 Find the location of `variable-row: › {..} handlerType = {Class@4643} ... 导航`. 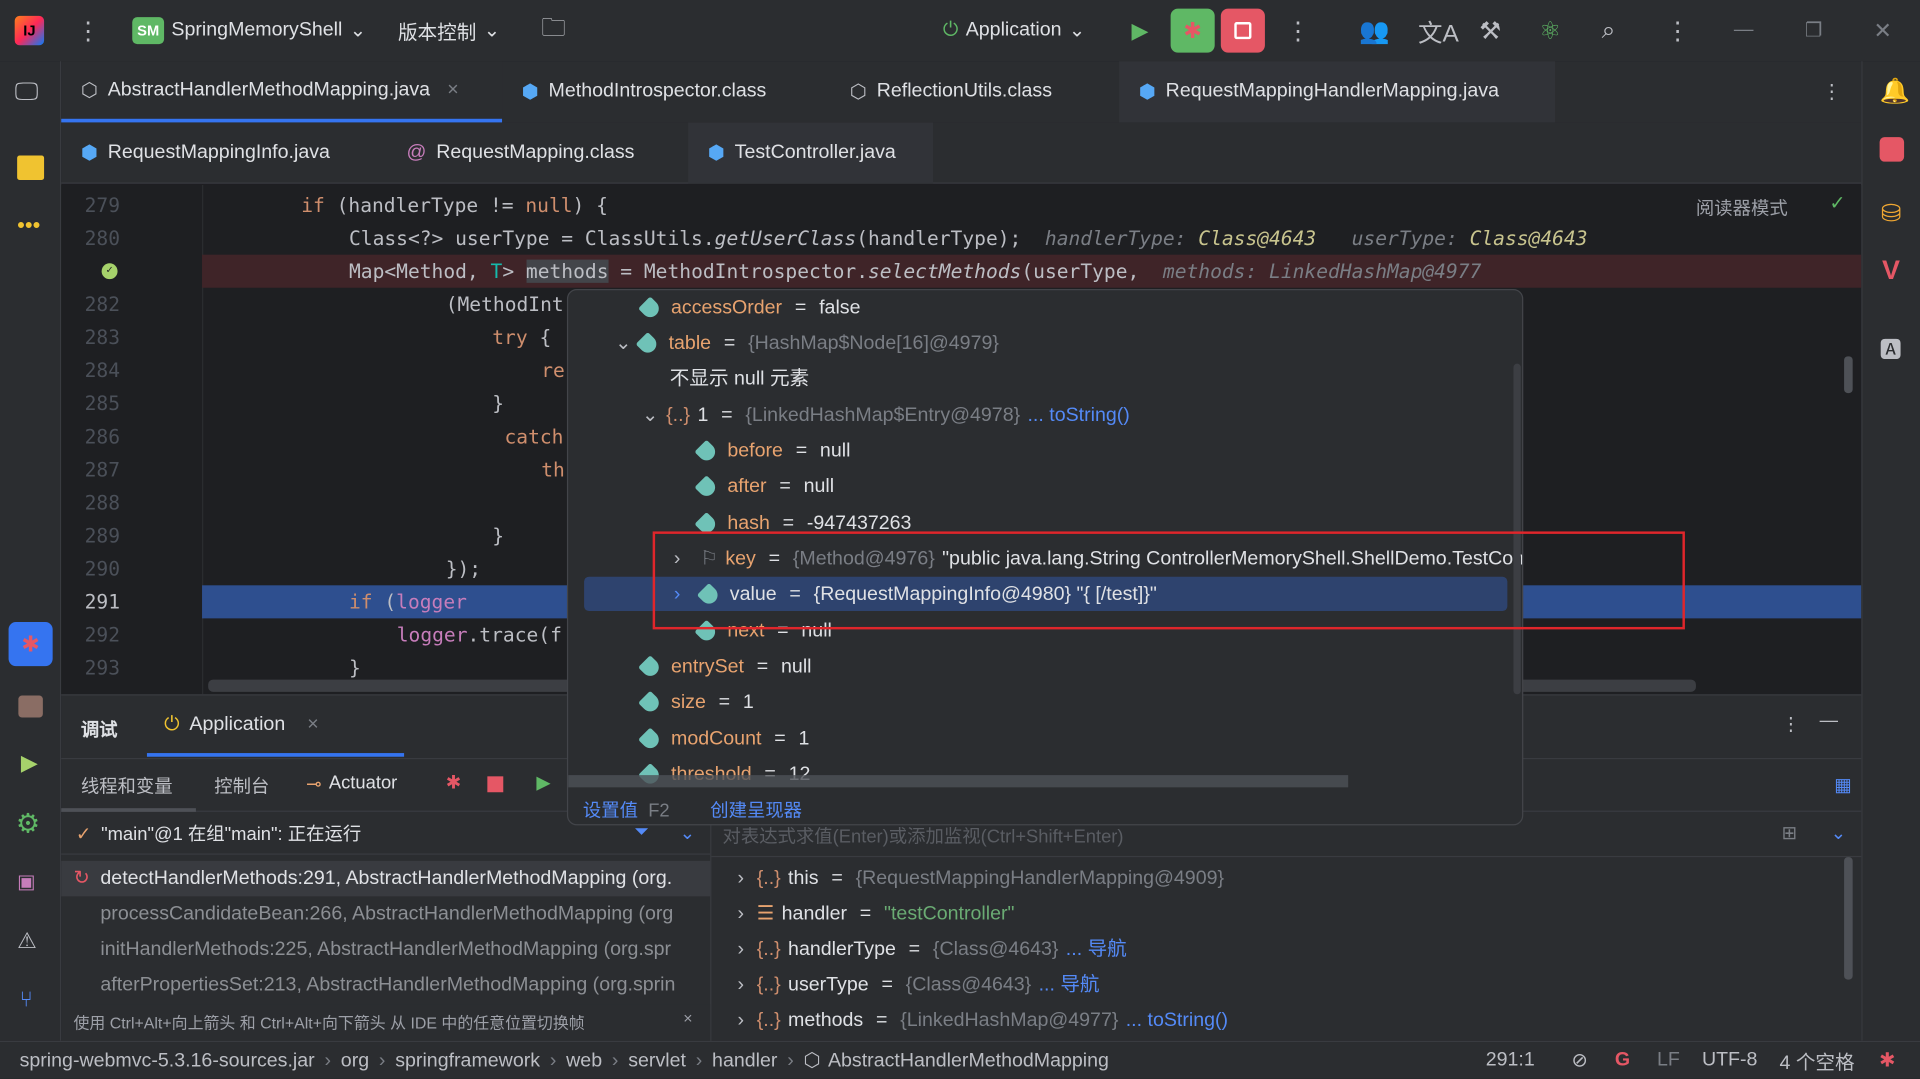

variable-row: › {..} handlerType = {Class@4643} ... 导航 is located at coordinates (929, 950).